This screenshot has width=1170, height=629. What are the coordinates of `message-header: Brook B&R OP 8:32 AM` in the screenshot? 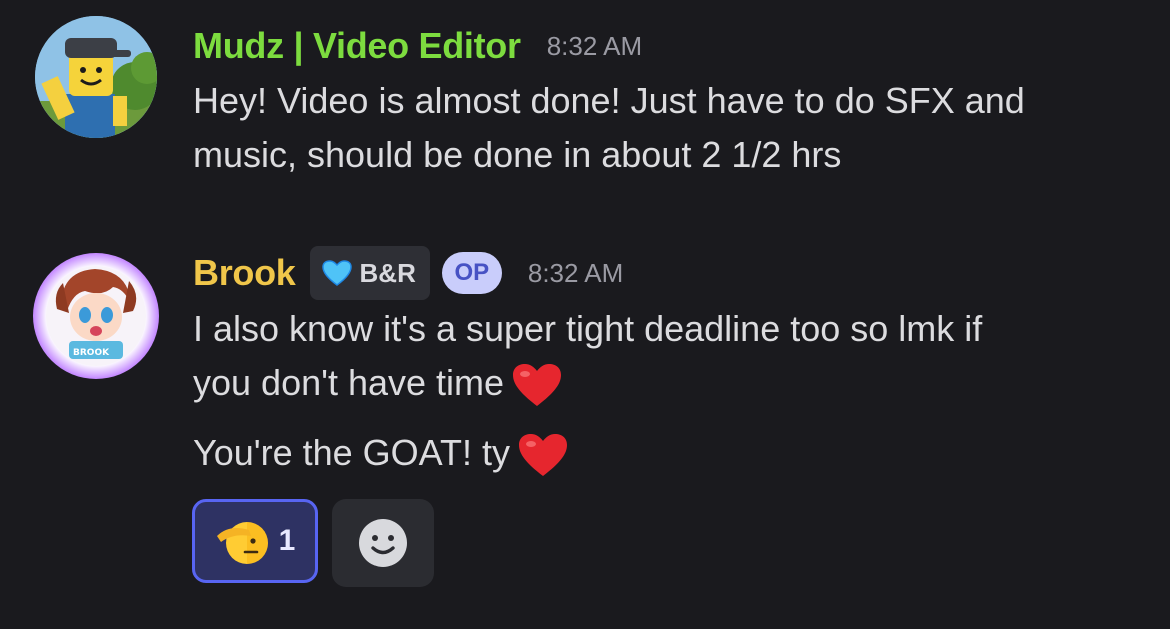 It's located at (408, 273).